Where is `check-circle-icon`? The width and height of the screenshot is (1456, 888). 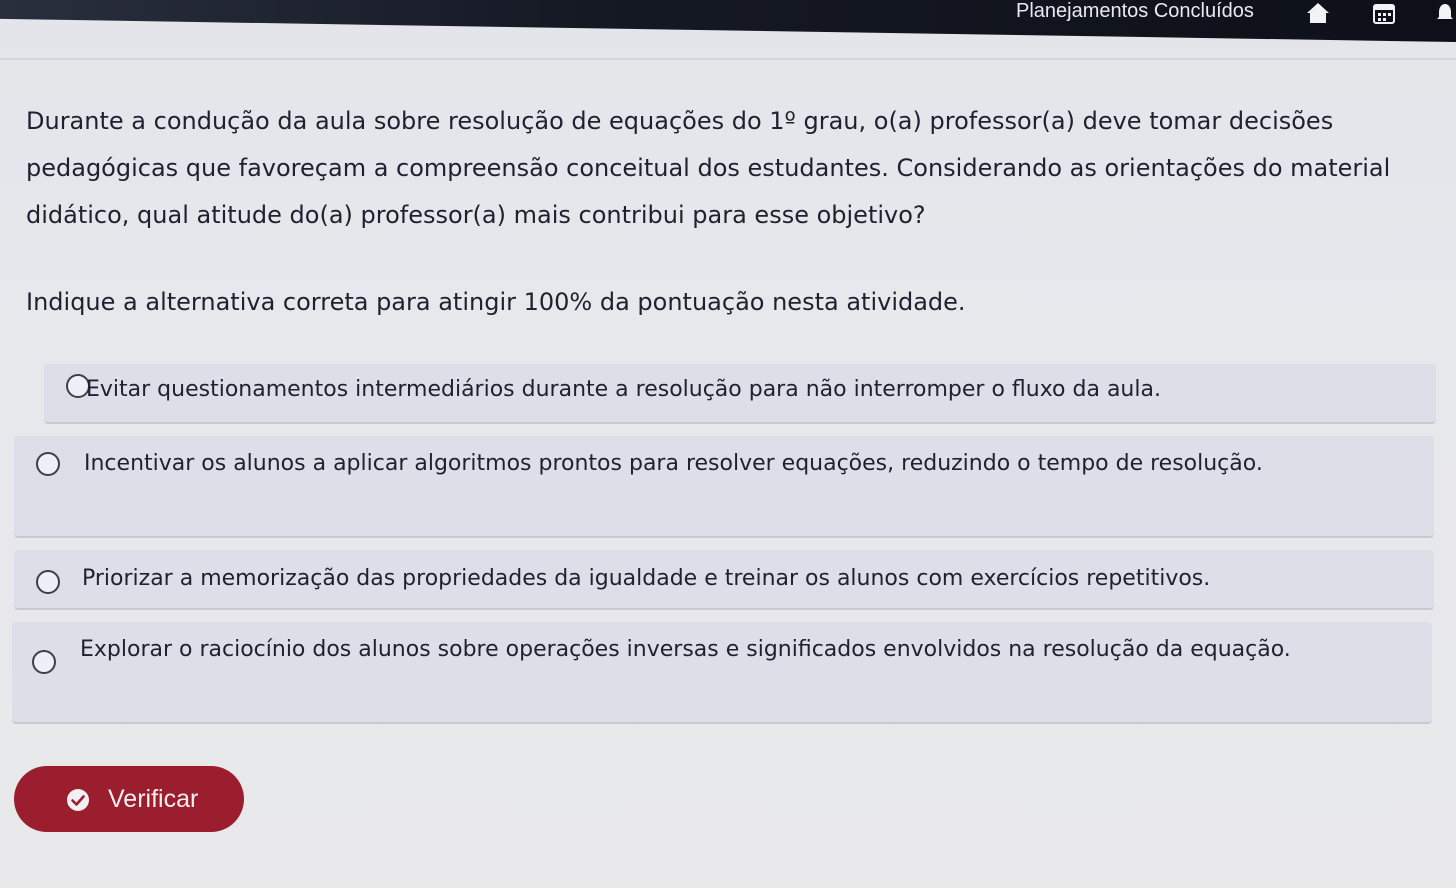
check-circle-icon is located at coordinates (78, 800).